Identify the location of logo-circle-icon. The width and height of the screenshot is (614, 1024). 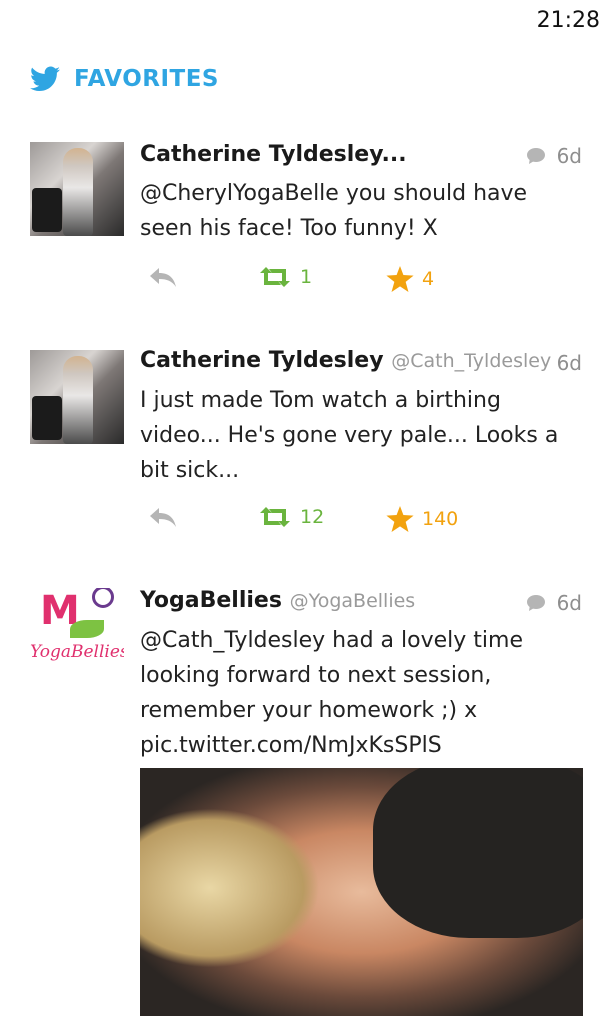
(103, 598).